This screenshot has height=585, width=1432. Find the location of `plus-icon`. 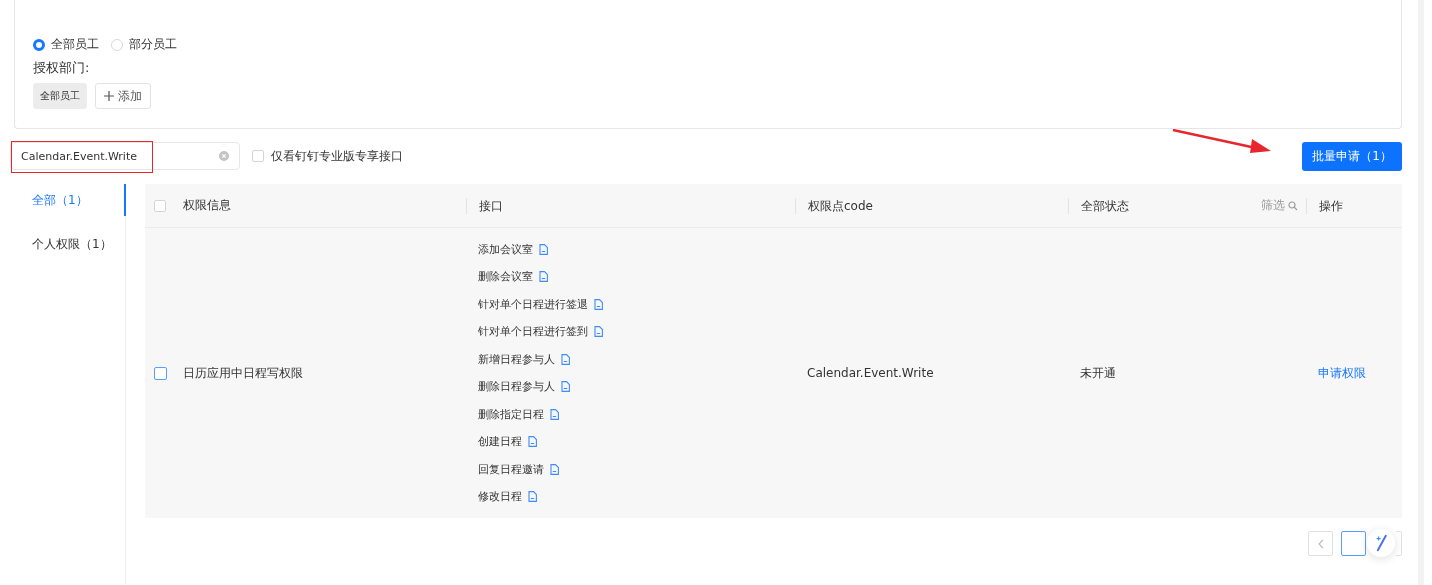

plus-icon is located at coordinates (109, 96).